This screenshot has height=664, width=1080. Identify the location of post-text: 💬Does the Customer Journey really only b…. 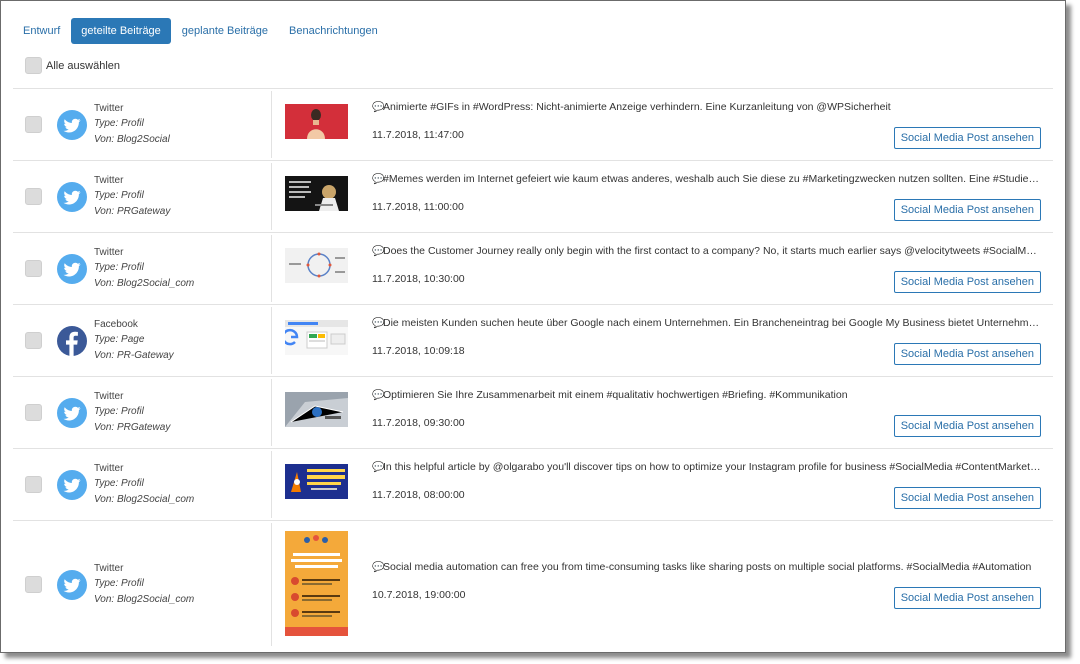
(706, 251).